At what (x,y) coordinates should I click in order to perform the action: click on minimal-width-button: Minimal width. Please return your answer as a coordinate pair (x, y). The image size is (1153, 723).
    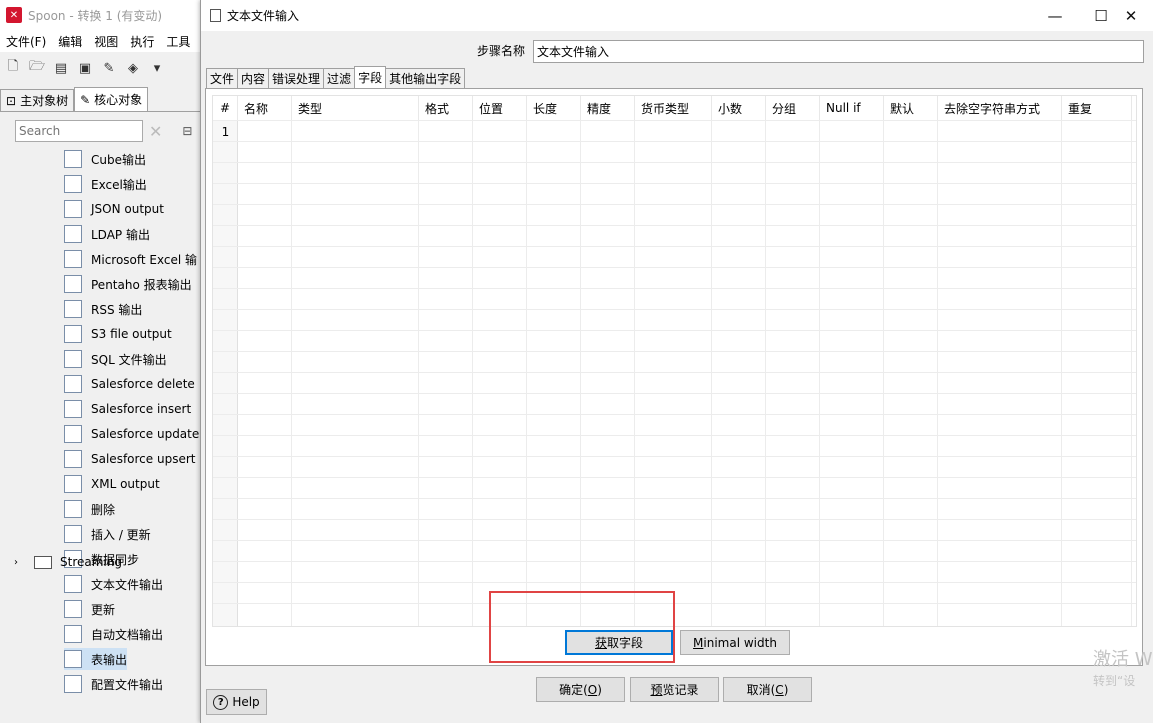
    Looking at the image, I should click on (735, 642).